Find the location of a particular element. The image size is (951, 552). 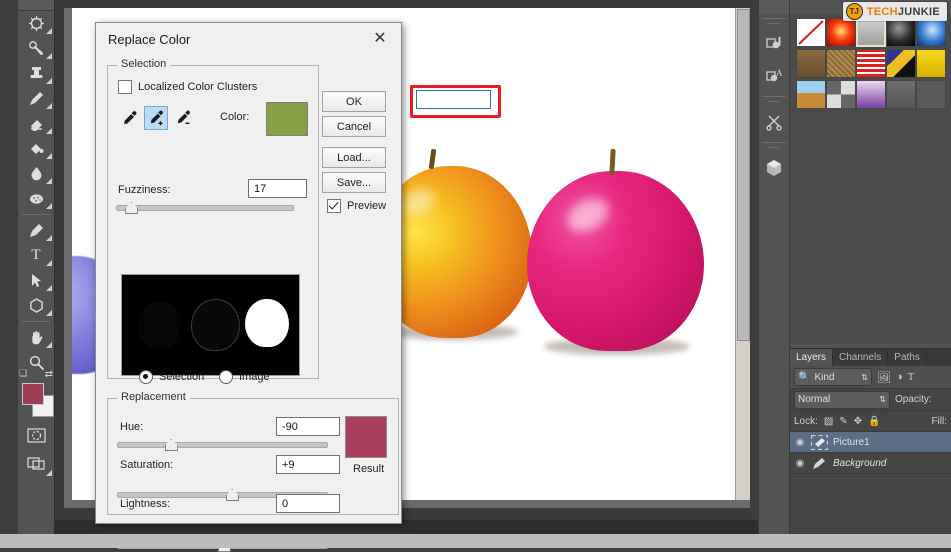

purple-gradient-style is located at coordinates (871, 94).